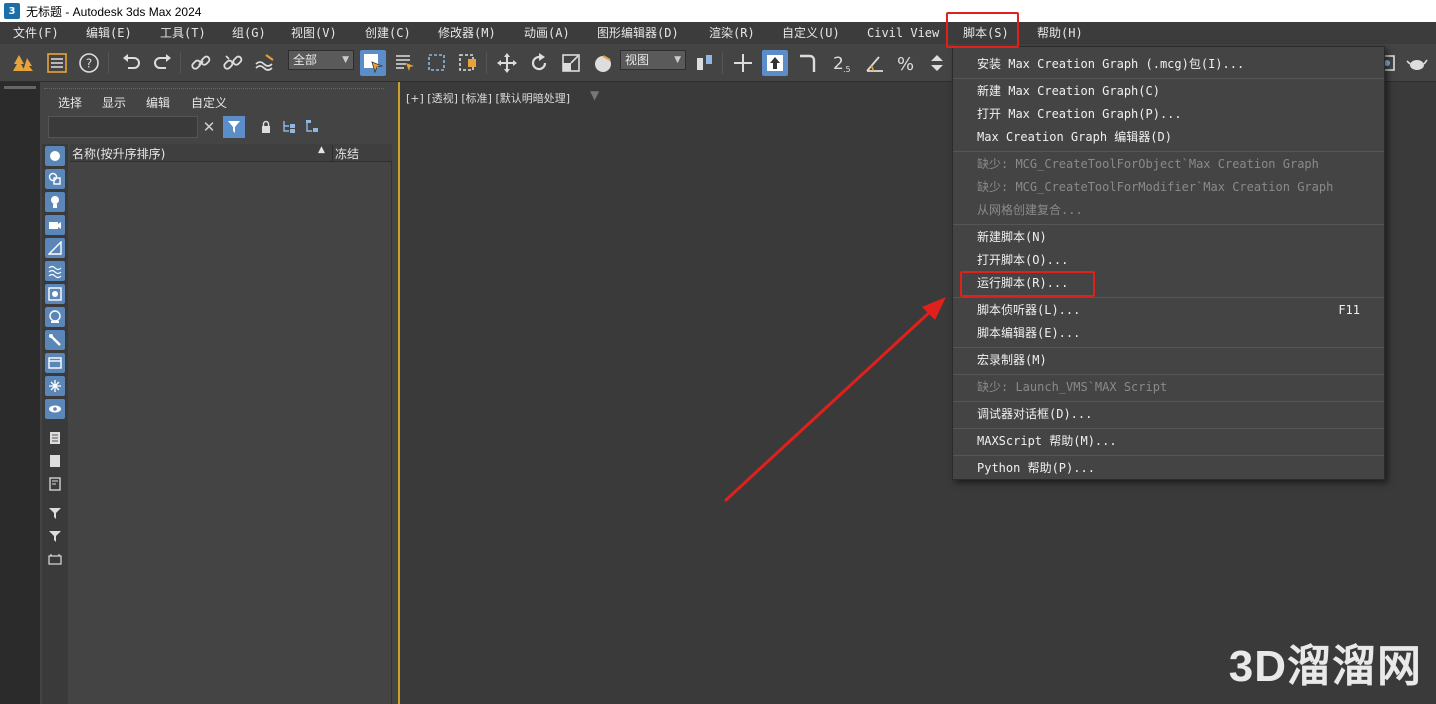 Image resolution: width=1436 pixels, height=704 pixels. What do you see at coordinates (183, 33) in the screenshot?
I see `menu-tools: 工具(T)` at bounding box center [183, 33].